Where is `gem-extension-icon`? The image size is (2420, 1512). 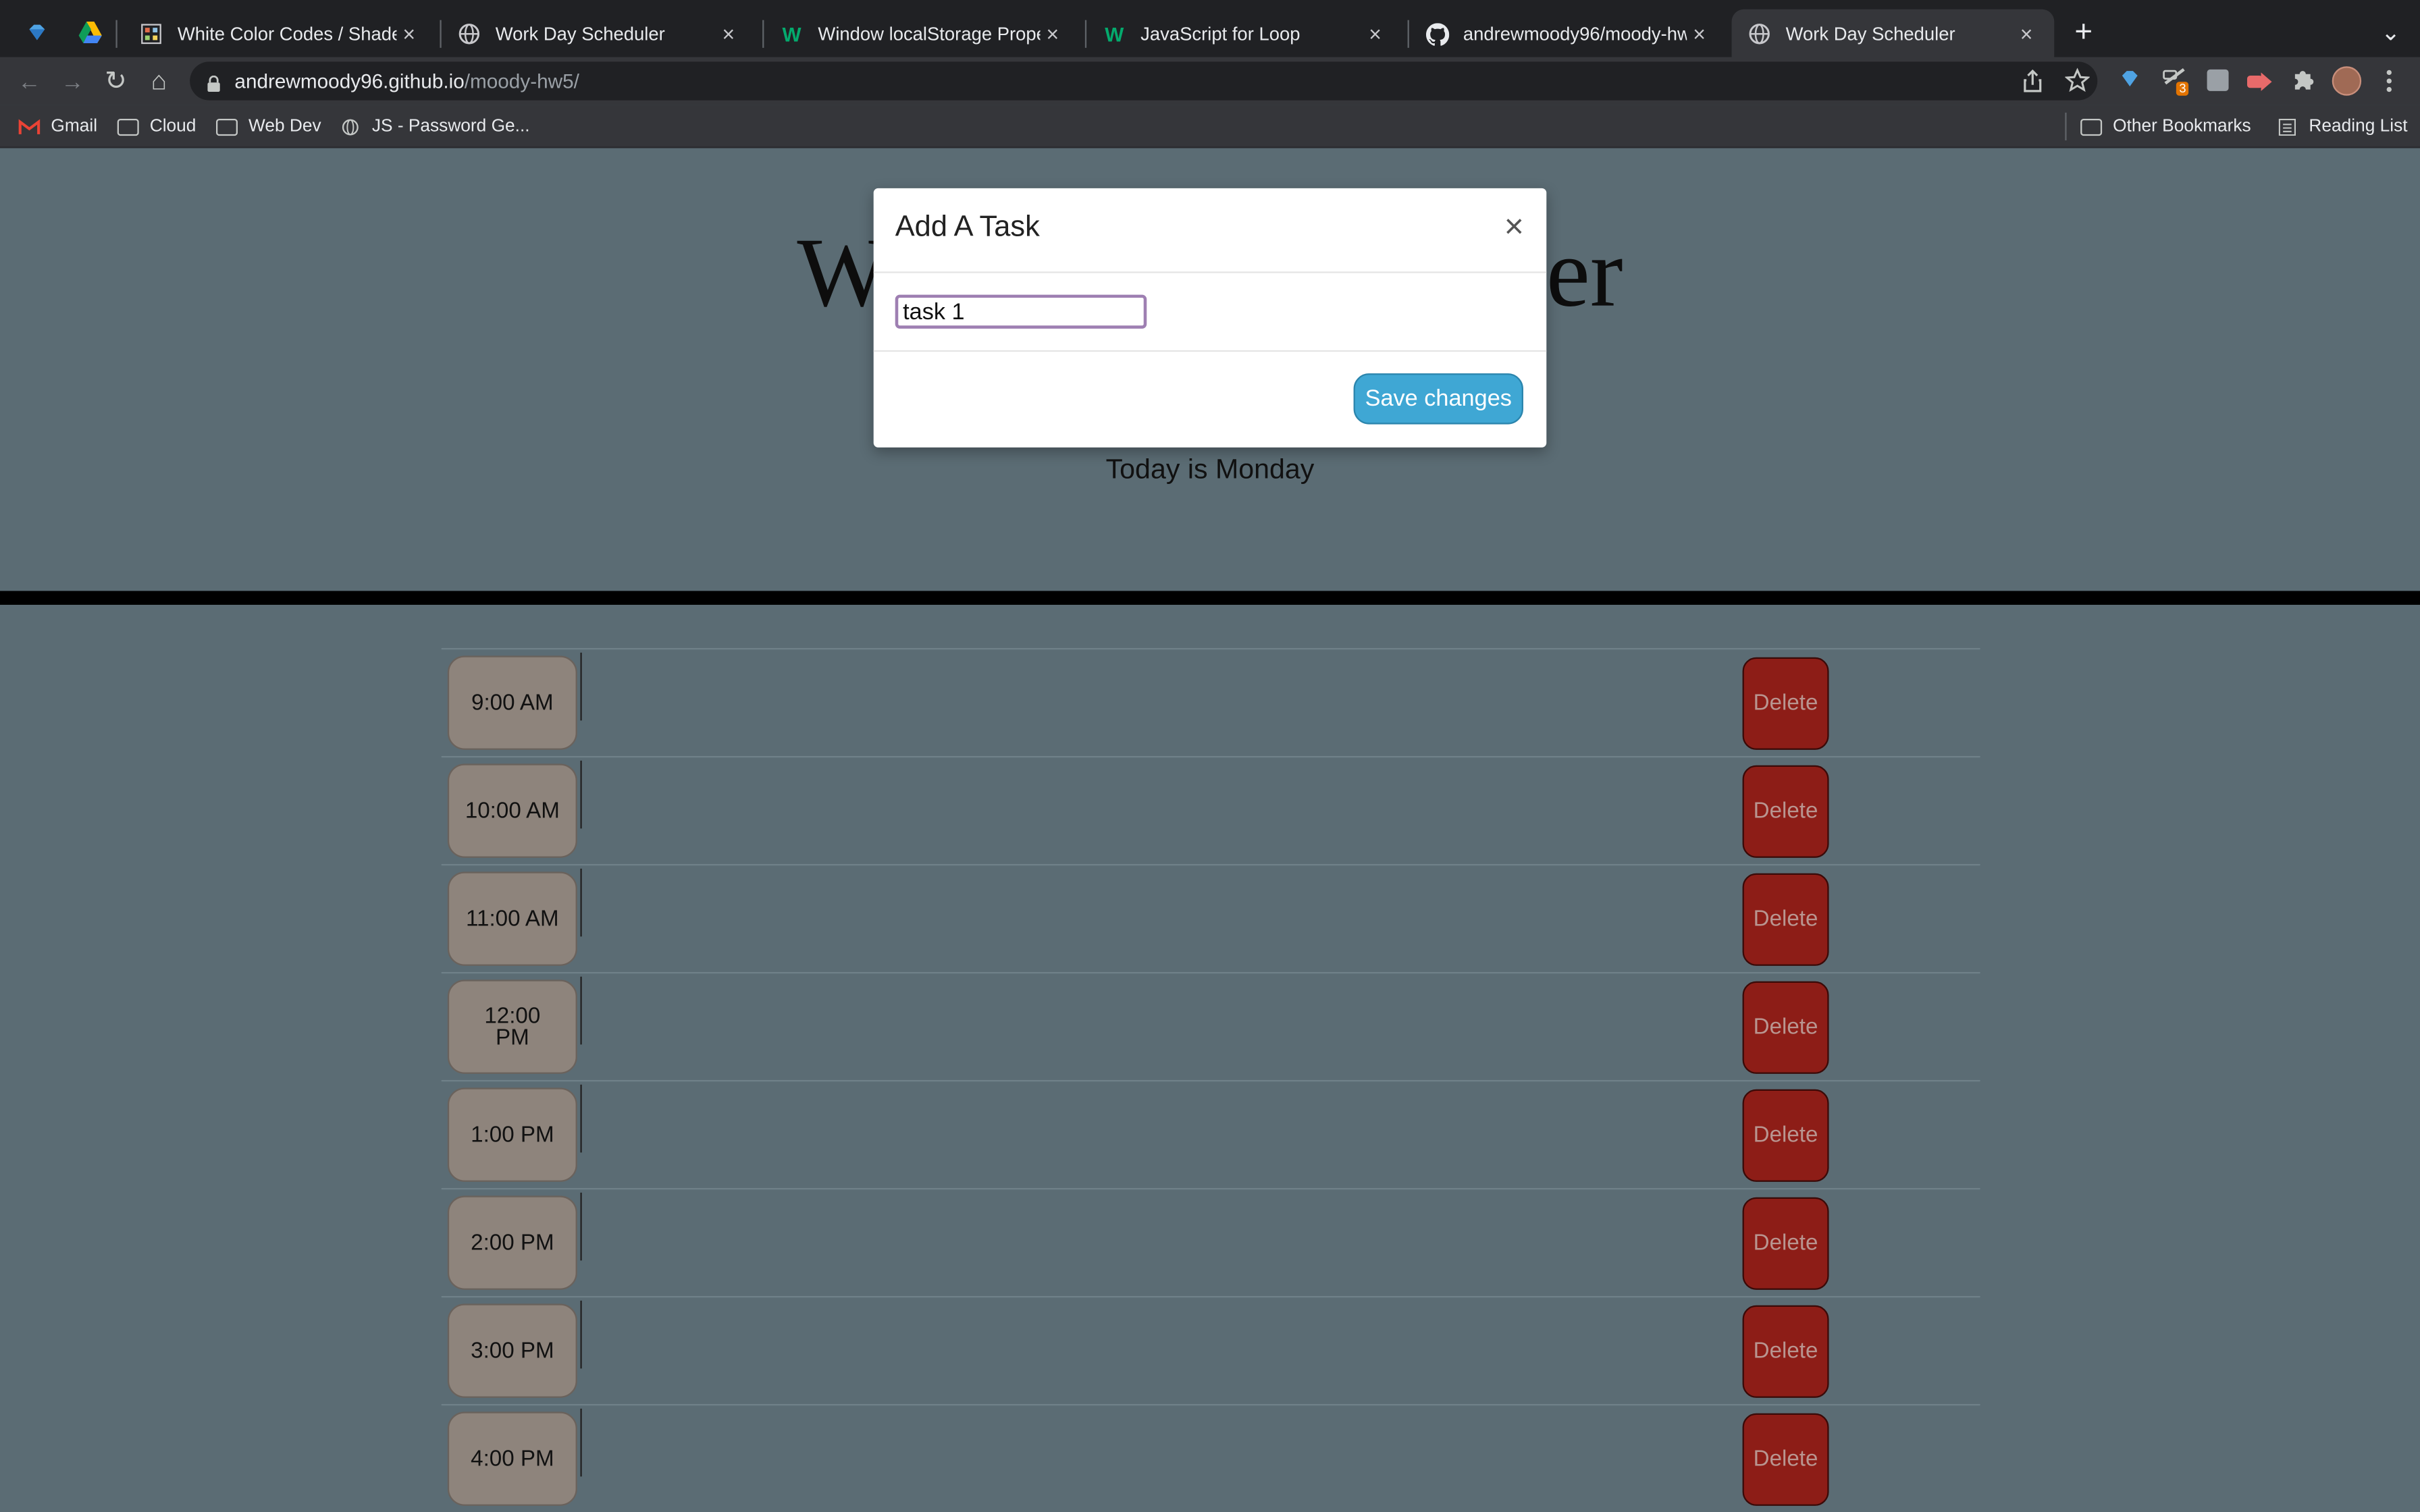 gem-extension-icon is located at coordinates (2129, 82).